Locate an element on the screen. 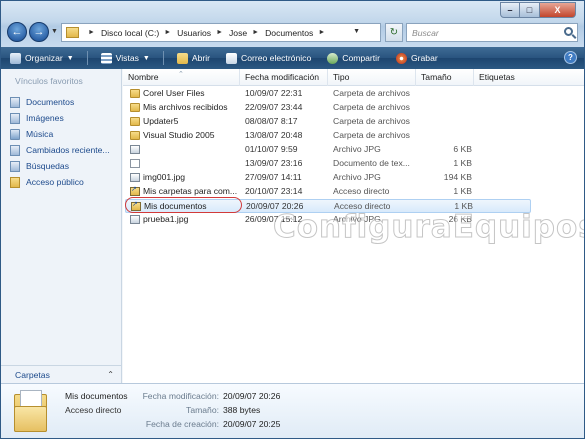 This screenshot has width=585, height=439. folders-toggle: Carpetas ⌃ is located at coordinates (61, 374).